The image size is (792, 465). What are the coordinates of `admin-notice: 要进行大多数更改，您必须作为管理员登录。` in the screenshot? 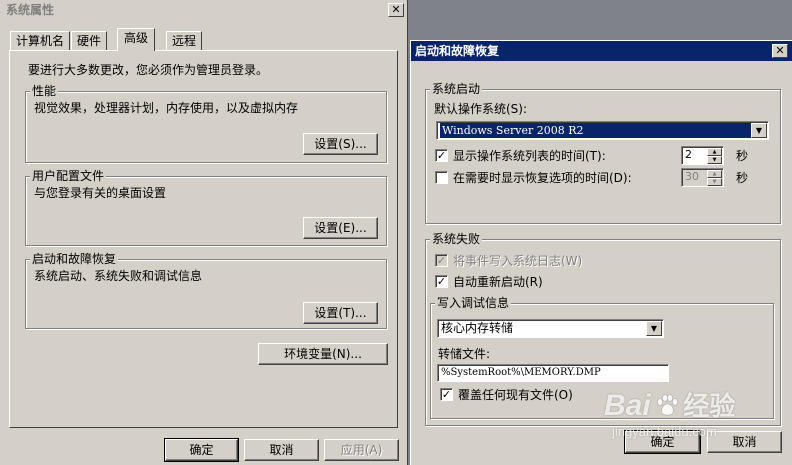 It's located at (148, 70).